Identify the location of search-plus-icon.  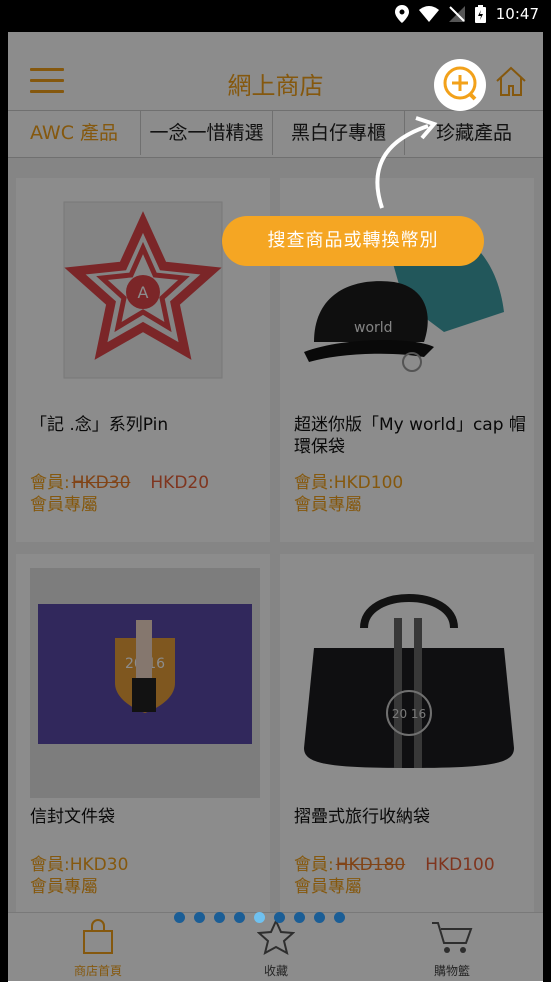
(460, 83).